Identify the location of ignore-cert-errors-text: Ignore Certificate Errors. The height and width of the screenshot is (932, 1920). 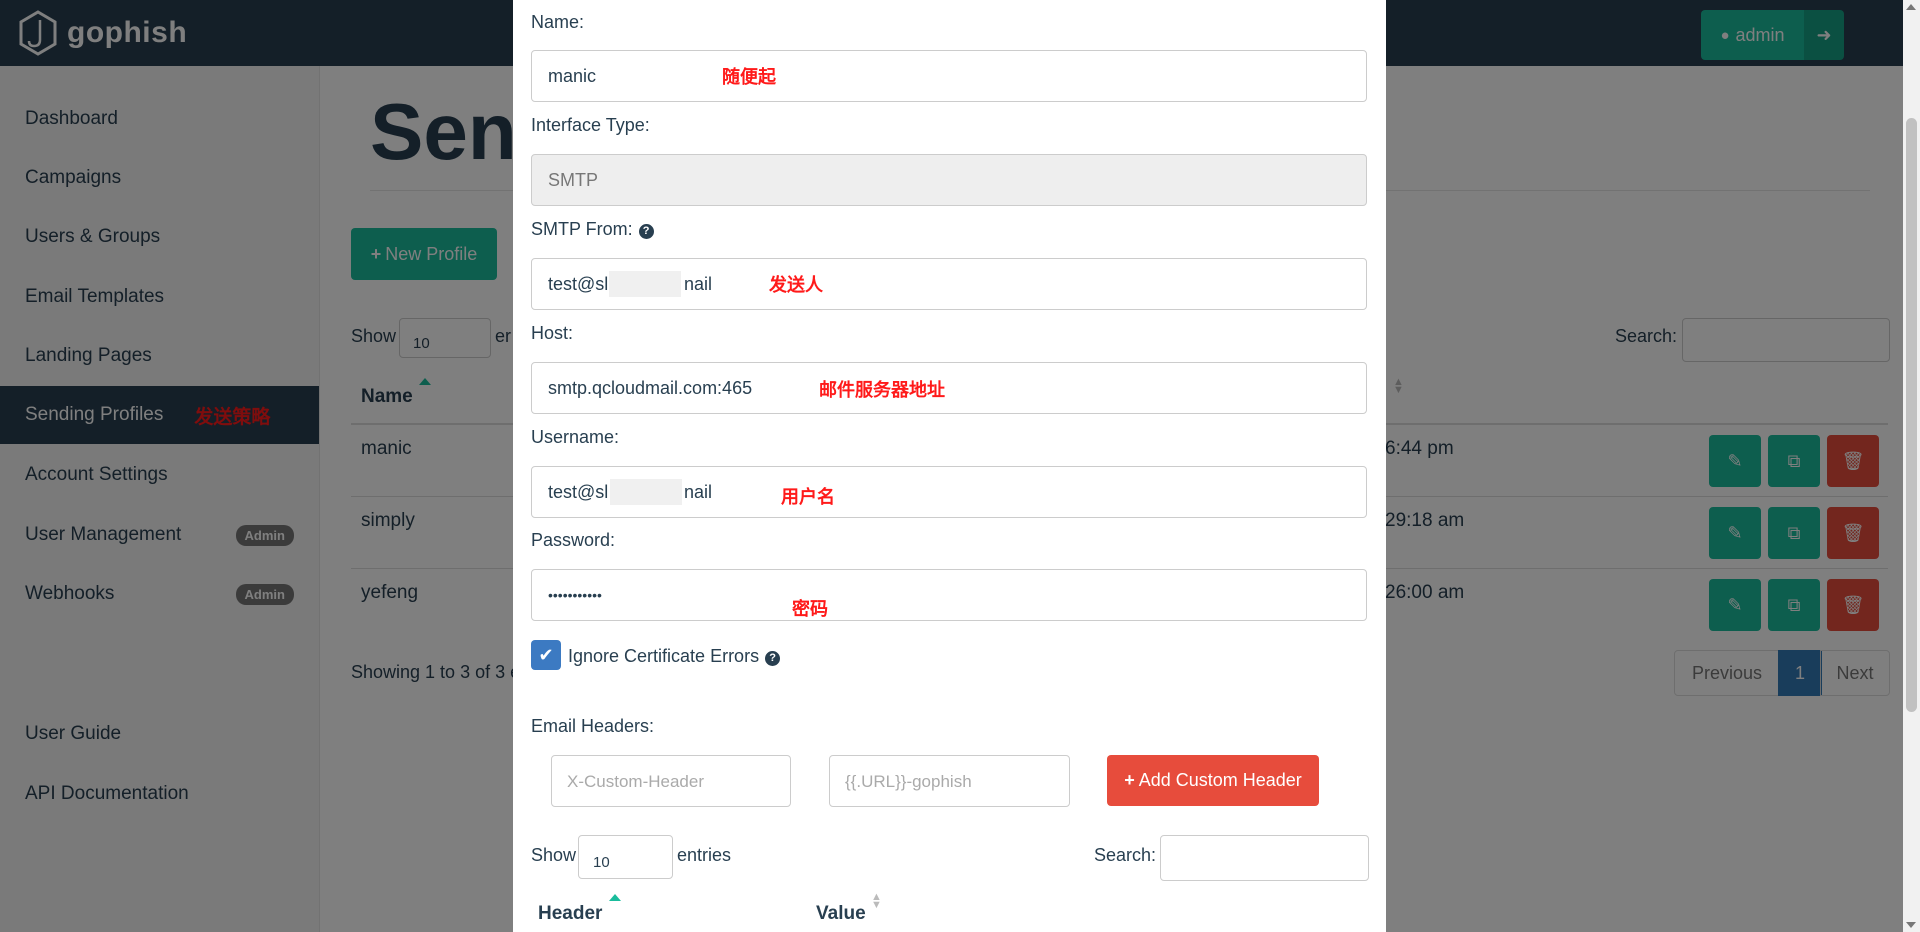
(664, 656).